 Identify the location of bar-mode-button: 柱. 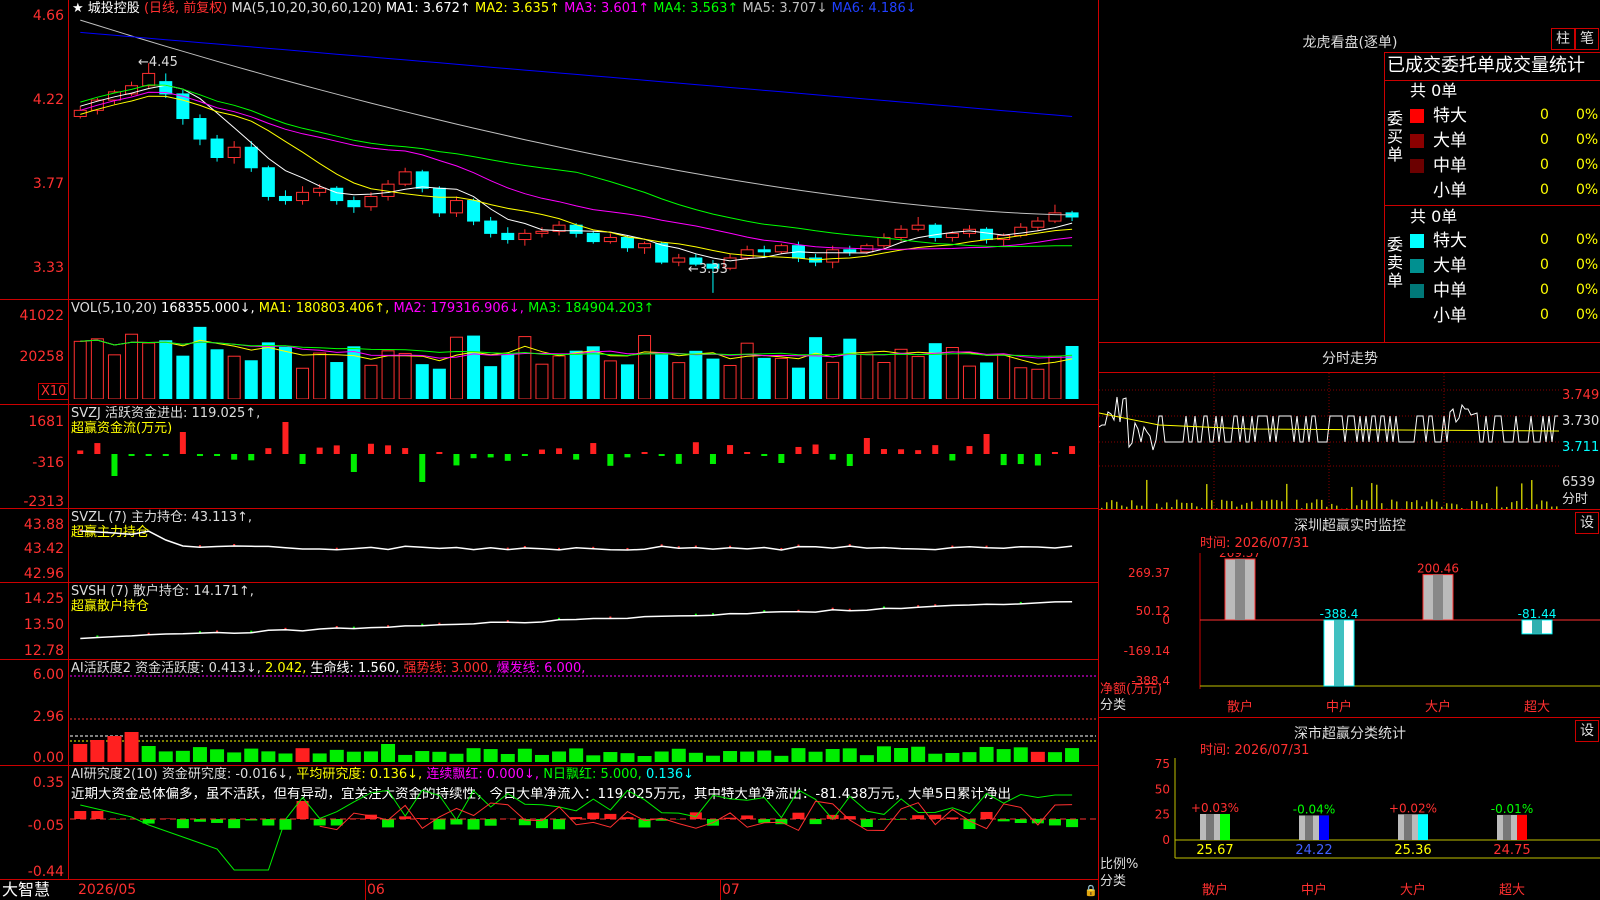
(1563, 39).